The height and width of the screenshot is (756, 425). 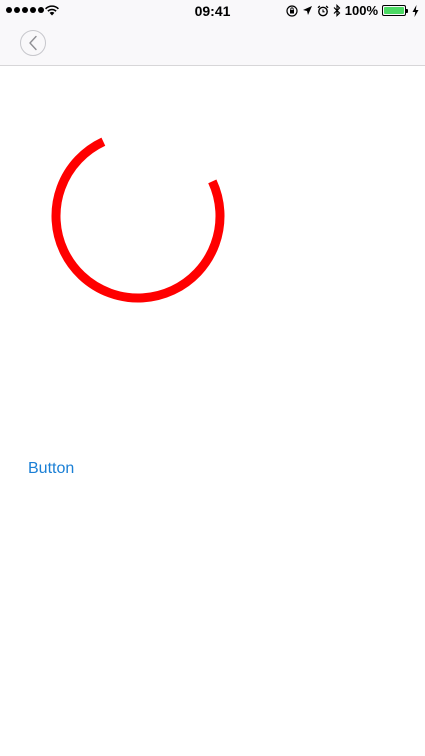 I want to click on spinner-arc, so click(x=138, y=220).